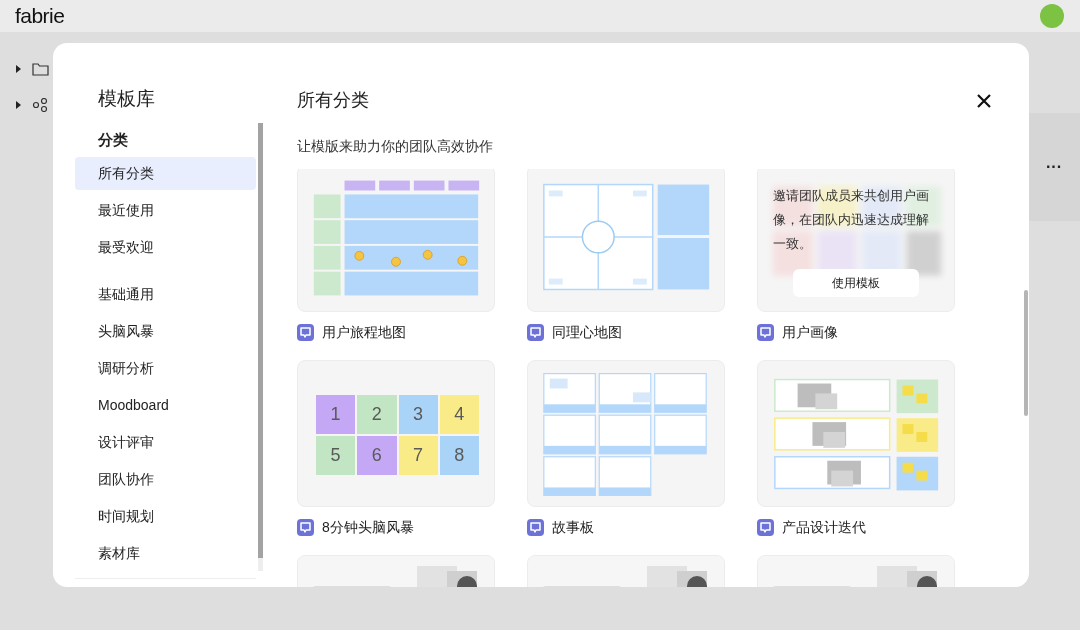 This screenshot has height=630, width=1080. What do you see at coordinates (40, 16) in the screenshot?
I see `app-logo: fabrie` at bounding box center [40, 16].